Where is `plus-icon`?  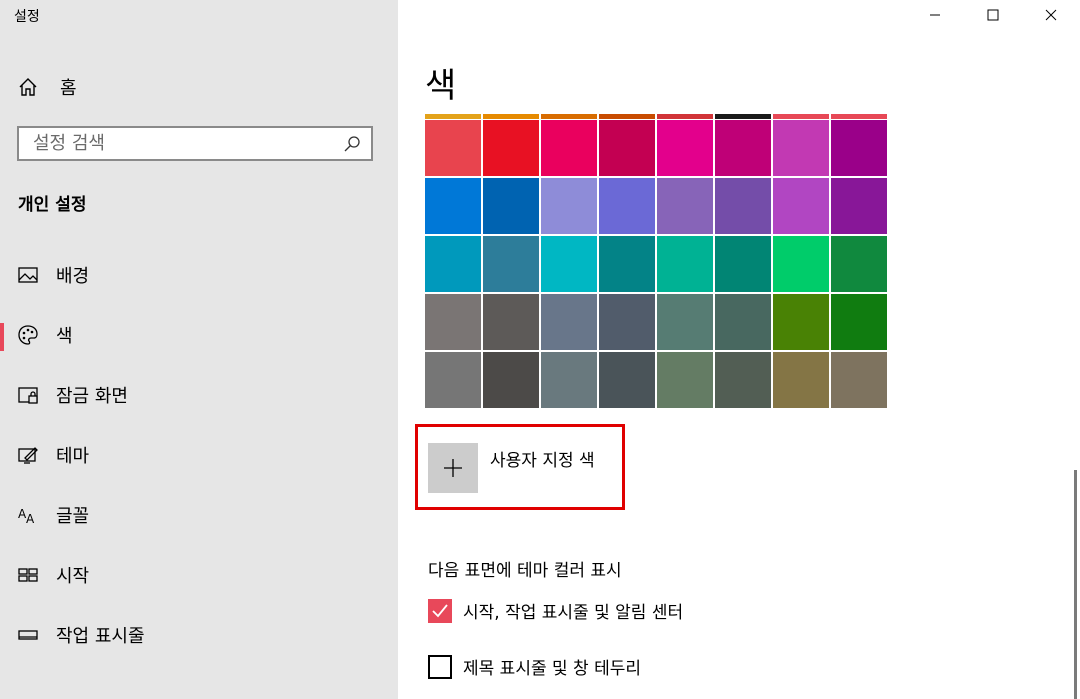 plus-icon is located at coordinates (453, 468).